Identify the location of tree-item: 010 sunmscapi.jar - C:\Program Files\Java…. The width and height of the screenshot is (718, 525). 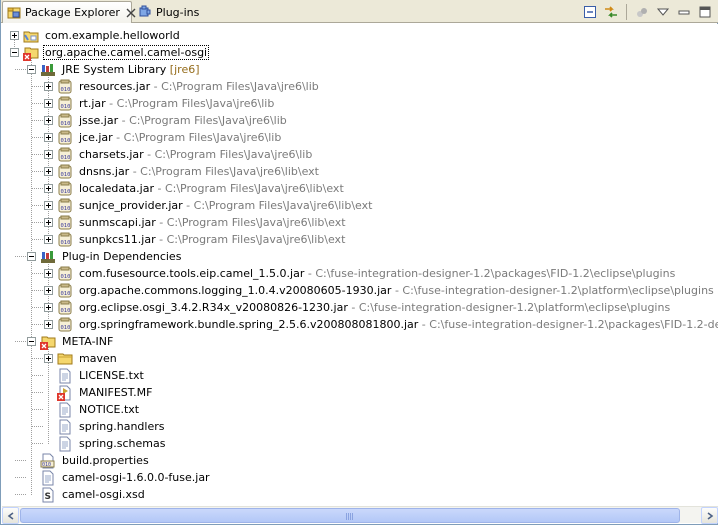
(196, 222).